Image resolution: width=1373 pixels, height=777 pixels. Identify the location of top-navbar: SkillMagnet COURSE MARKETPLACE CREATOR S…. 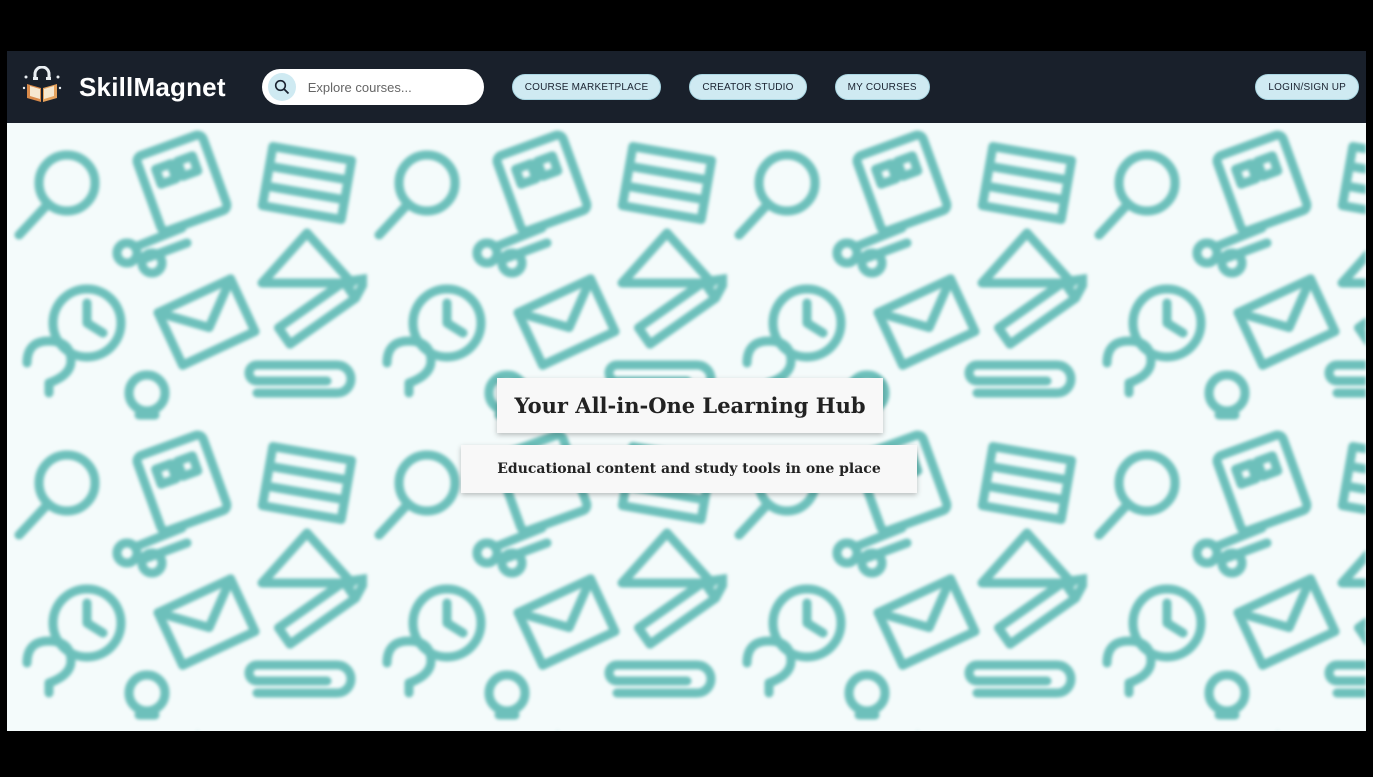
(686, 87).